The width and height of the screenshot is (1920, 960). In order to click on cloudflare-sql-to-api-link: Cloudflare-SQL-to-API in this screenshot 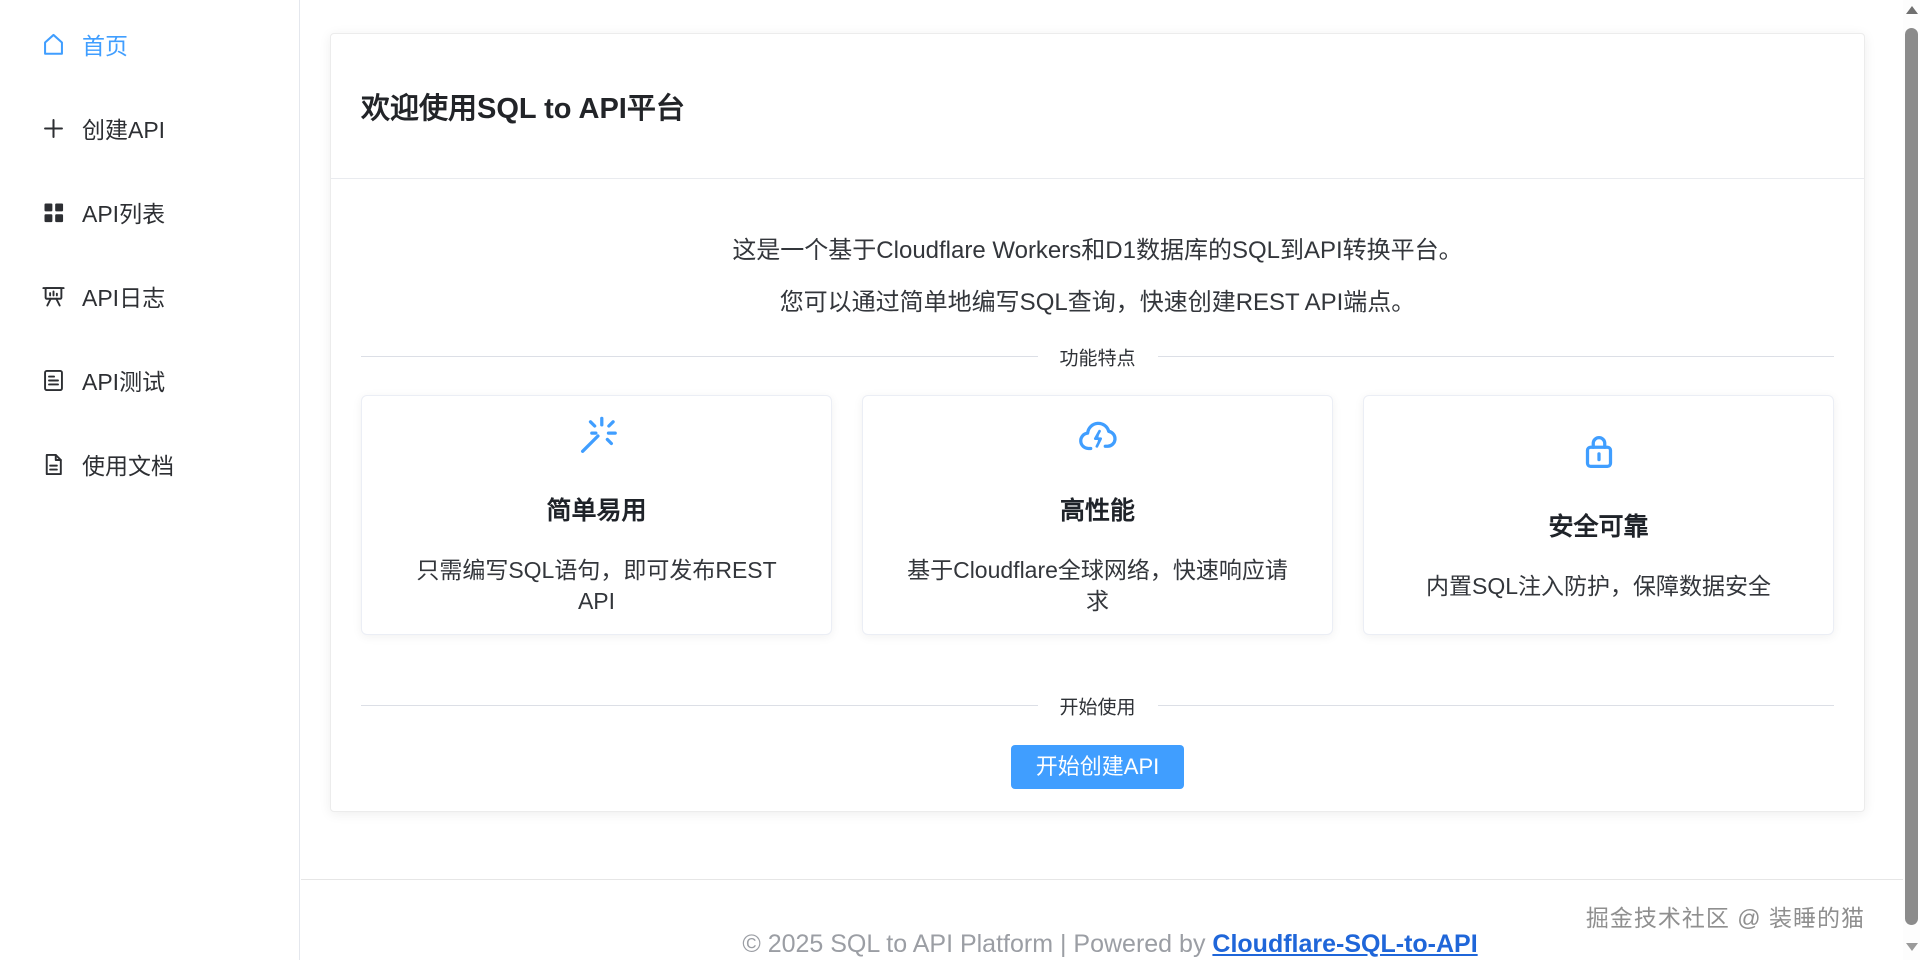, I will do `click(1344, 944)`.